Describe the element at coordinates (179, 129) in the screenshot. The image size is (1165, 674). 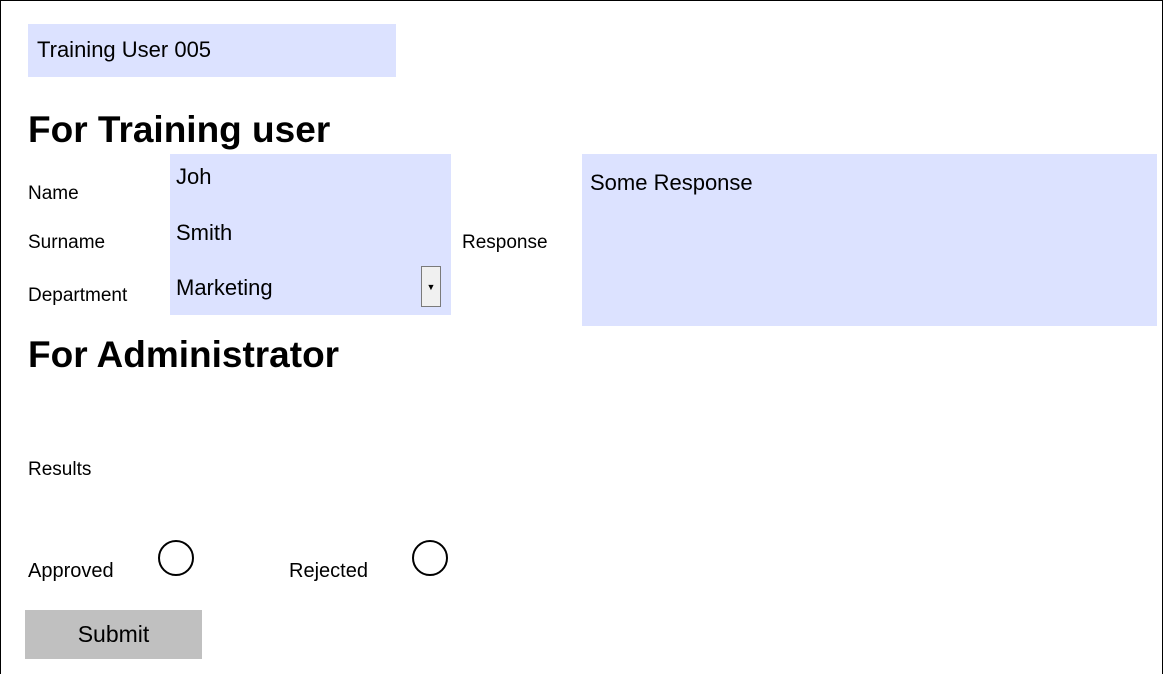
I see `training-section-heading: For Training user` at that location.